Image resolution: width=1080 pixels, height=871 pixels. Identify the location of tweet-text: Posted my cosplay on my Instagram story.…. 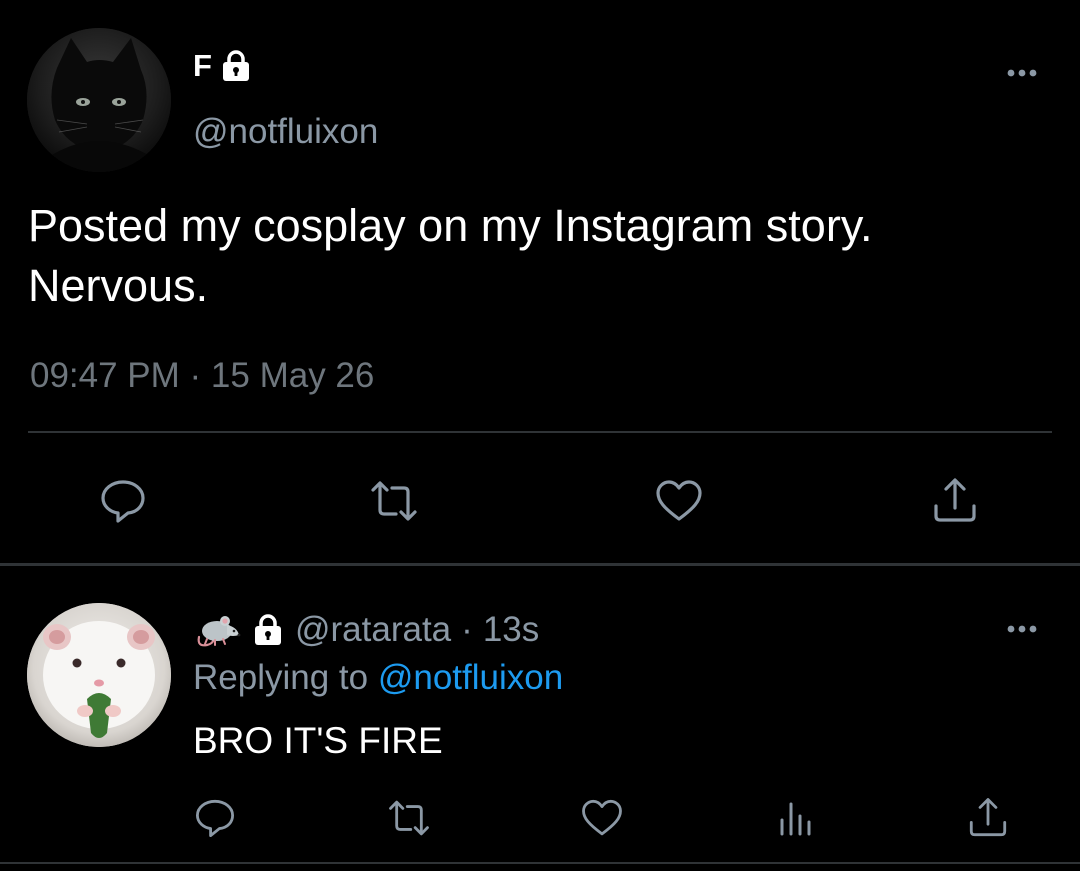
(450, 255).